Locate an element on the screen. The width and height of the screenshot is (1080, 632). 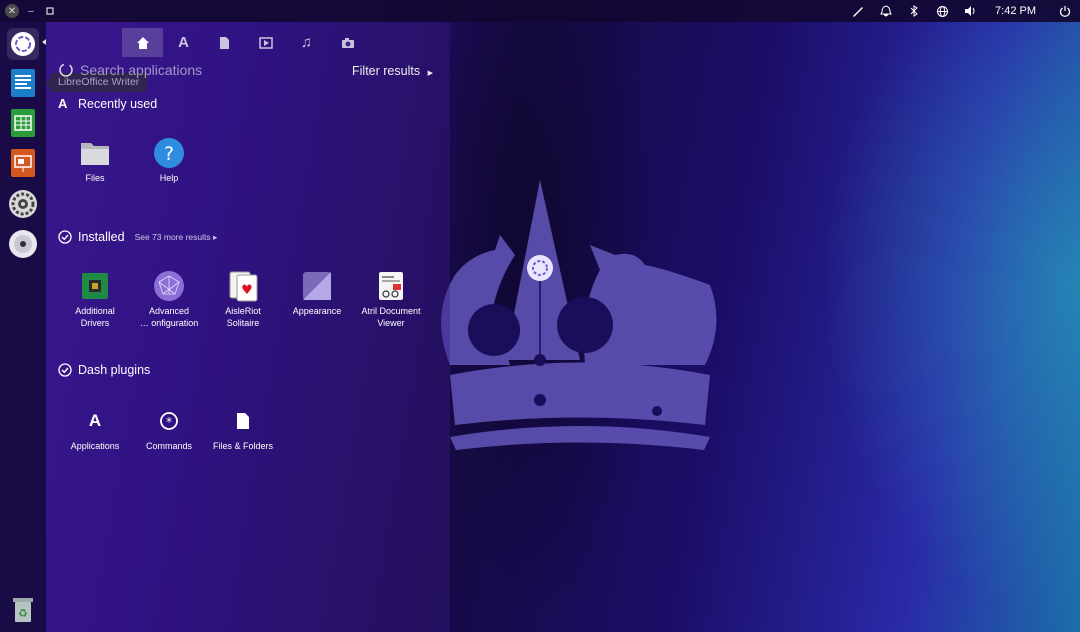
plugin-tile-files-folders: Files & Folders is located at coordinates (243, 429).